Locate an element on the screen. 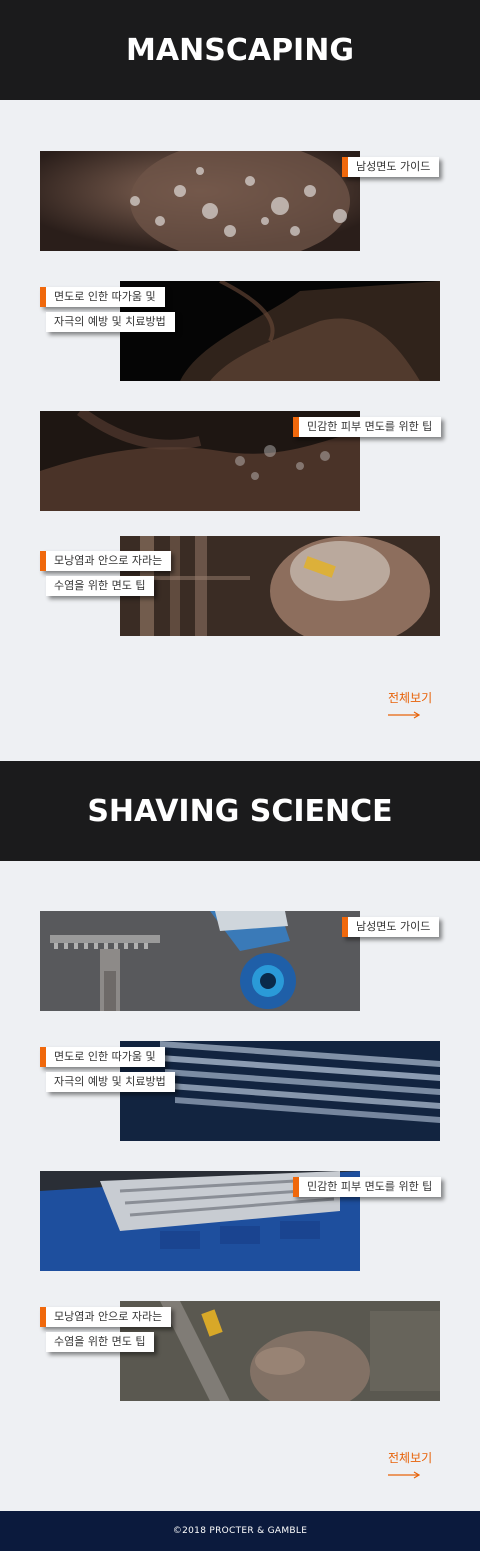  copyright-text: ©2018 PROCTER & GAMBLE is located at coordinates (240, 1531).